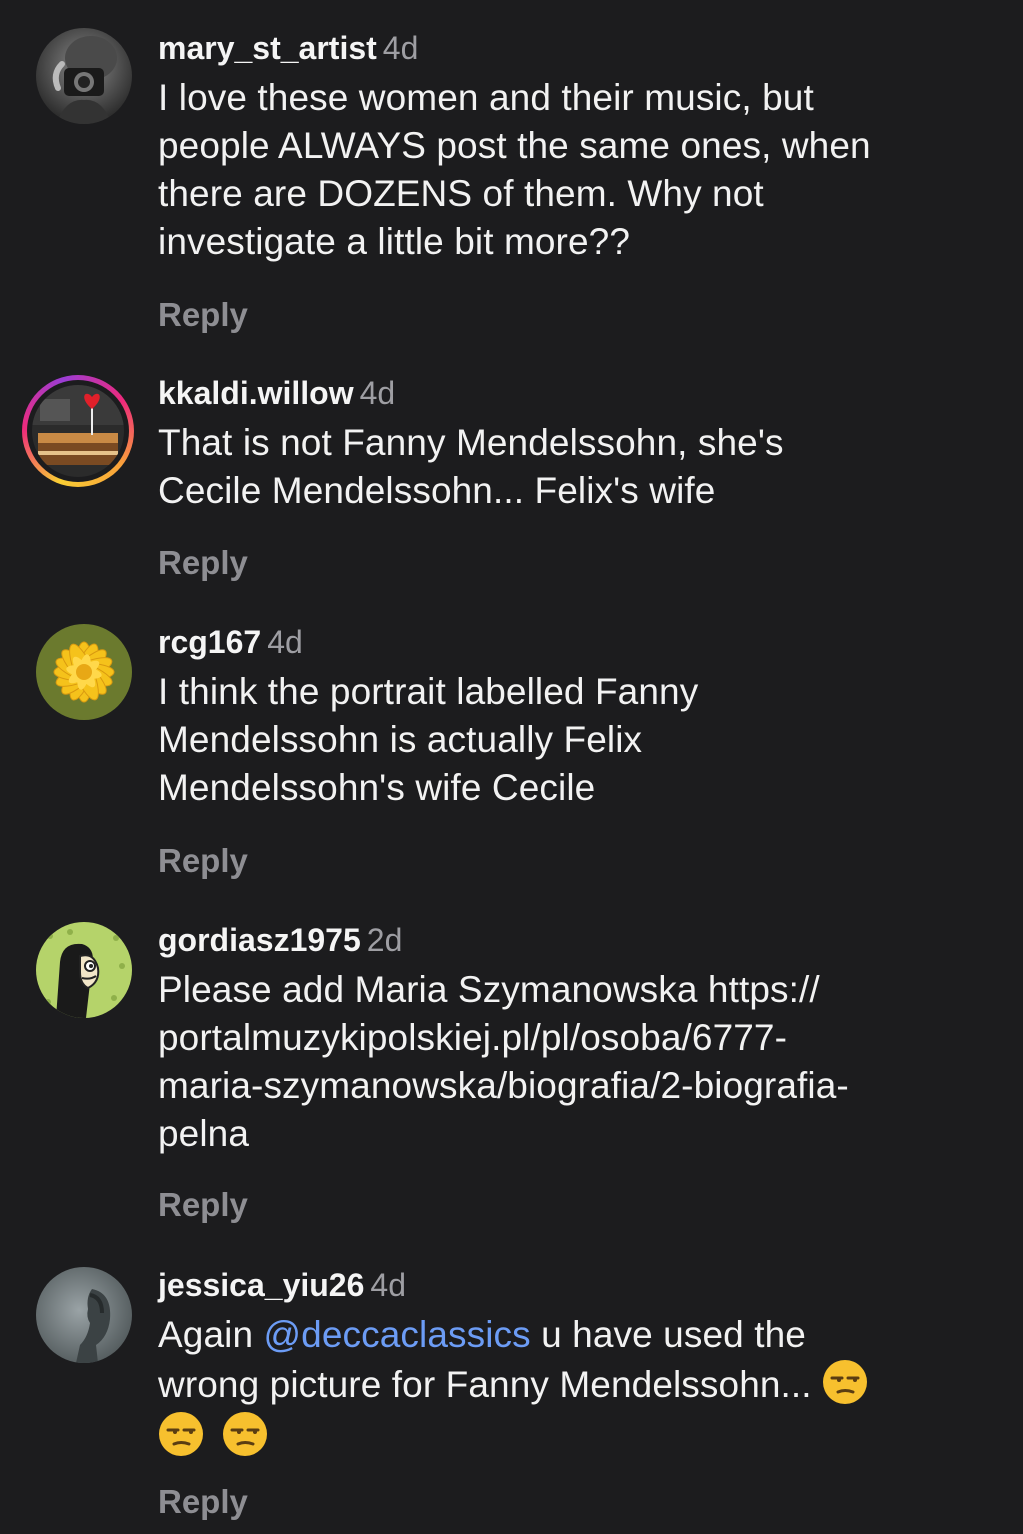  What do you see at coordinates (514, 145) in the screenshot?
I see `comment-line: people ALWAYS post the same ones, when` at bounding box center [514, 145].